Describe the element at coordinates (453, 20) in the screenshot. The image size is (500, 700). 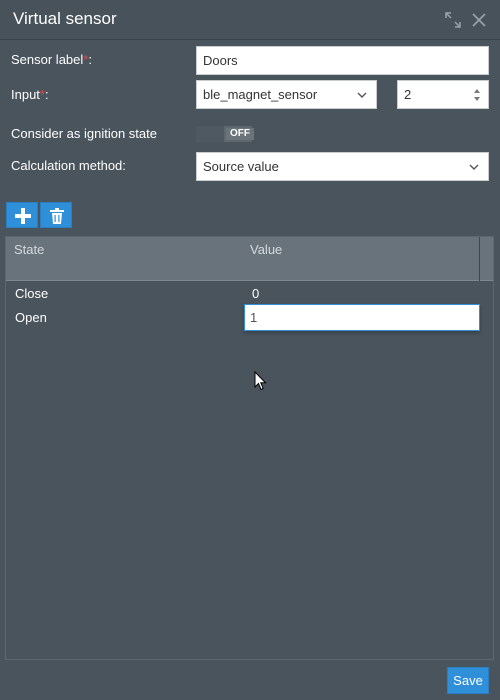
I see `expand-icon` at that location.